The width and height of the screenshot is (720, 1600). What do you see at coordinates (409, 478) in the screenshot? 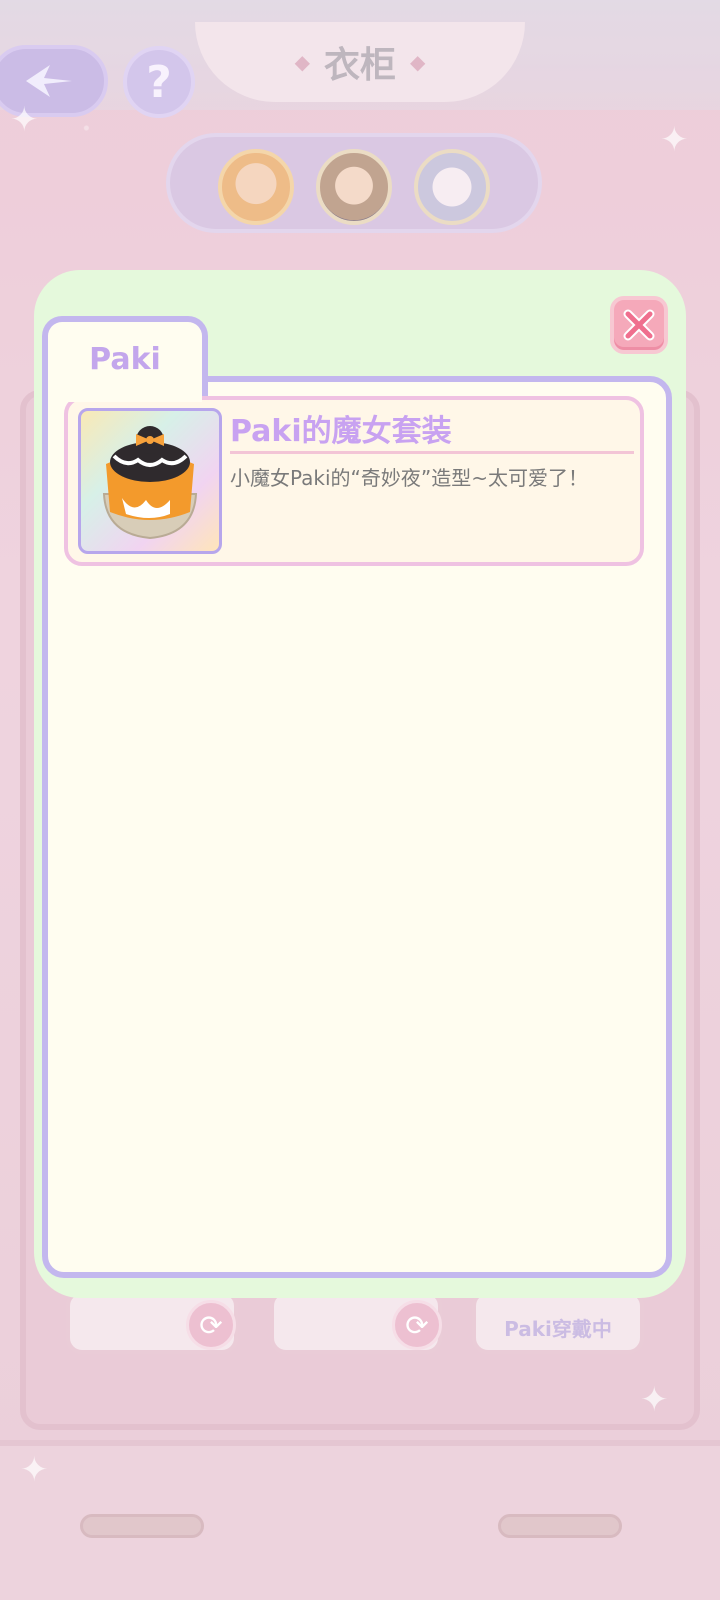
I see `outfit-description: 小魔女Paki的“奇妙夜”造型~太可爱了！` at bounding box center [409, 478].